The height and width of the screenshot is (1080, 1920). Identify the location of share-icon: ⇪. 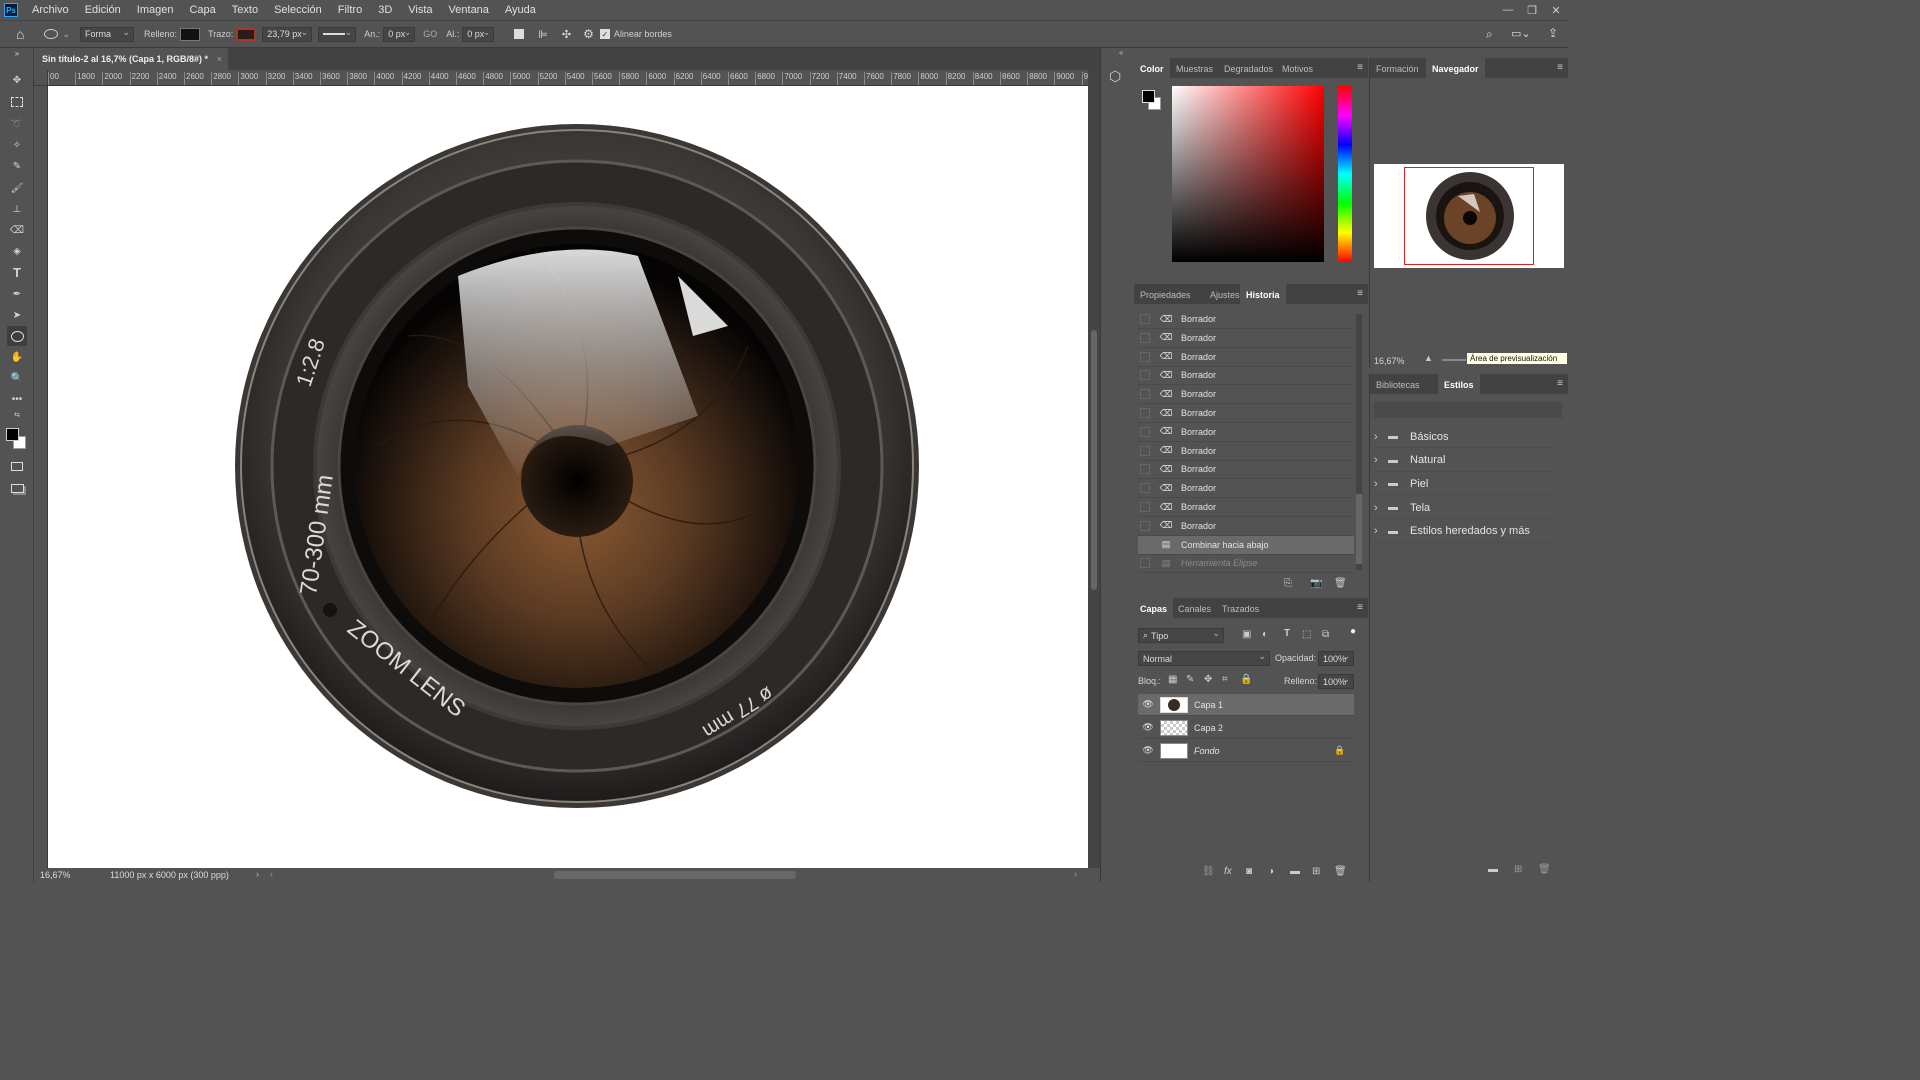
(1553, 33).